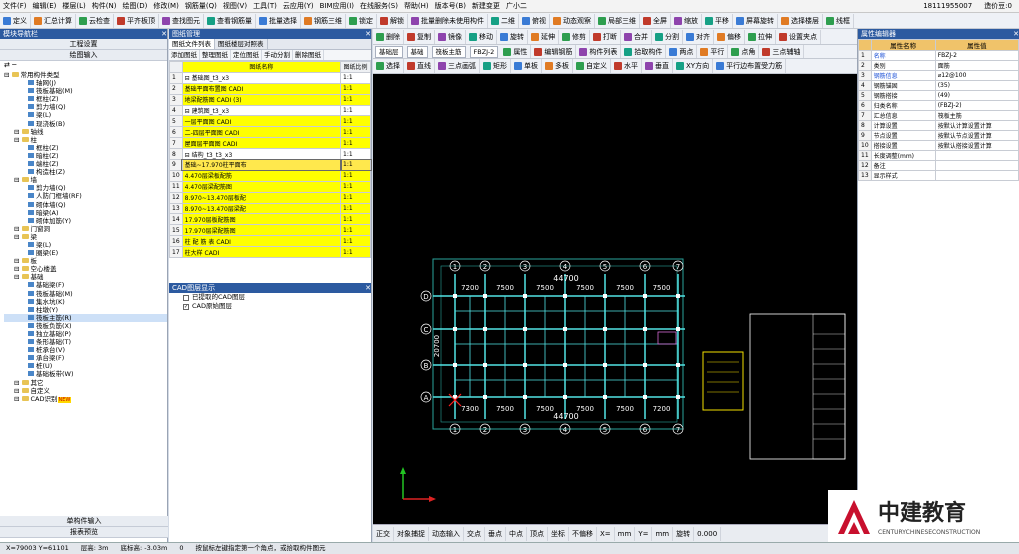 The height and width of the screenshot is (554, 1019). Describe the element at coordinates (976, 85) in the screenshot. I see `property-value: (35)` at that location.